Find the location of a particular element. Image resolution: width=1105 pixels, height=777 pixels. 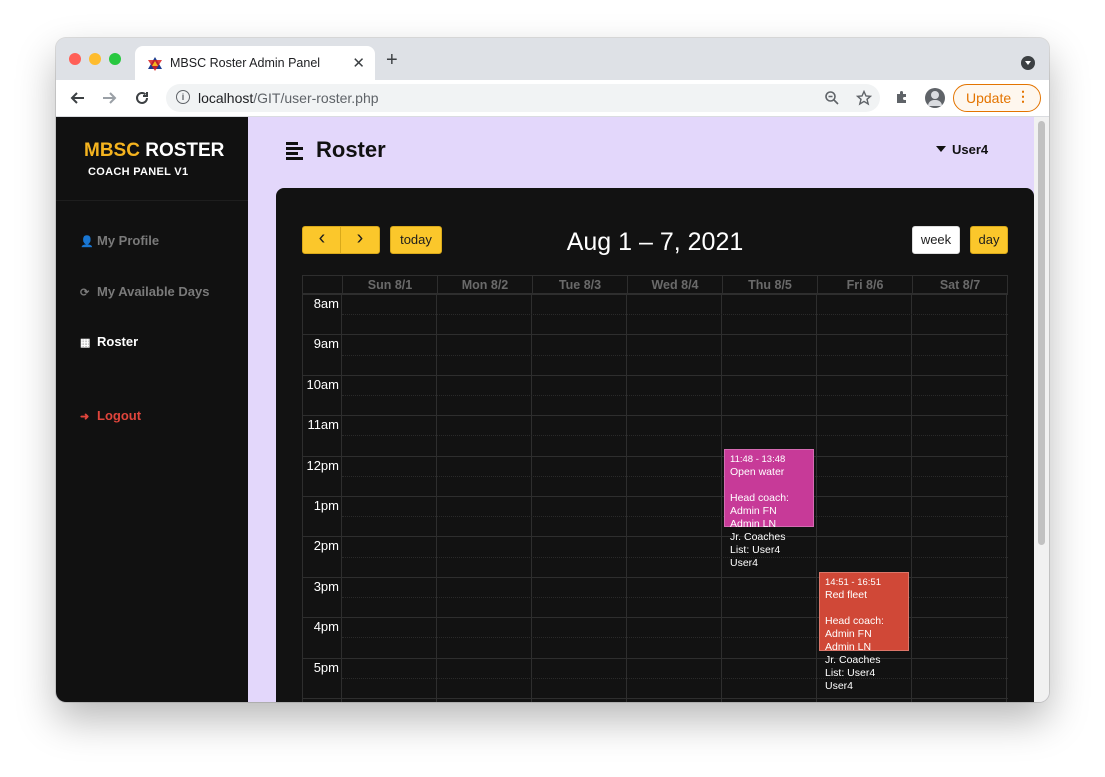

favicon-icon is located at coordinates (155, 64).